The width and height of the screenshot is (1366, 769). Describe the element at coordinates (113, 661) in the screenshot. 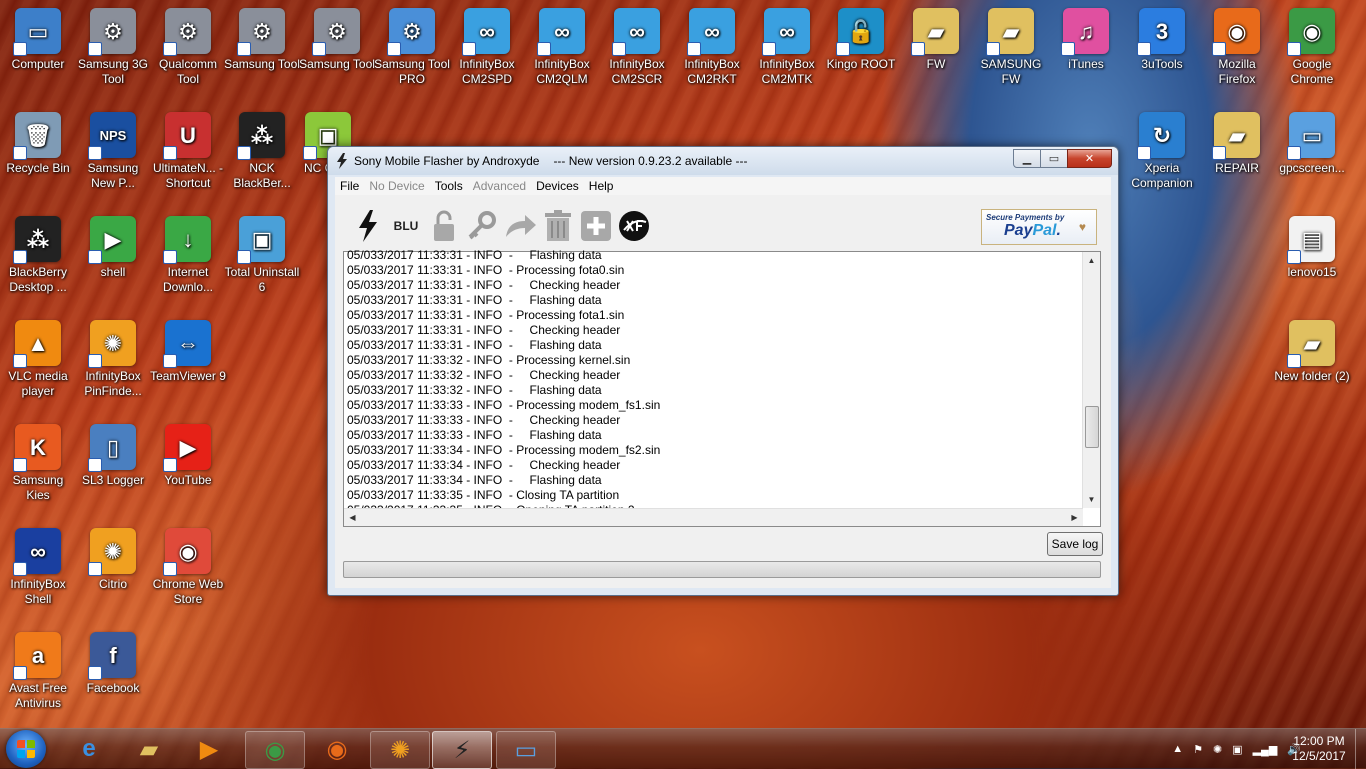

I see `desktop-icon-42: f Facebook` at that location.